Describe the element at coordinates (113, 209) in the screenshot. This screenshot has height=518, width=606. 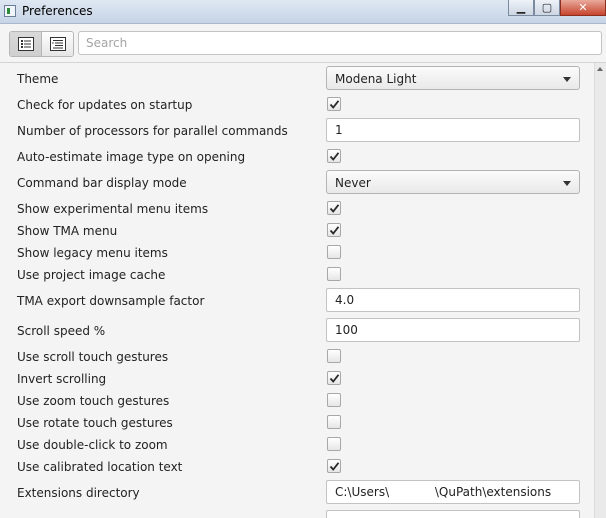
I see `pref-label: Show experimental menu items` at that location.